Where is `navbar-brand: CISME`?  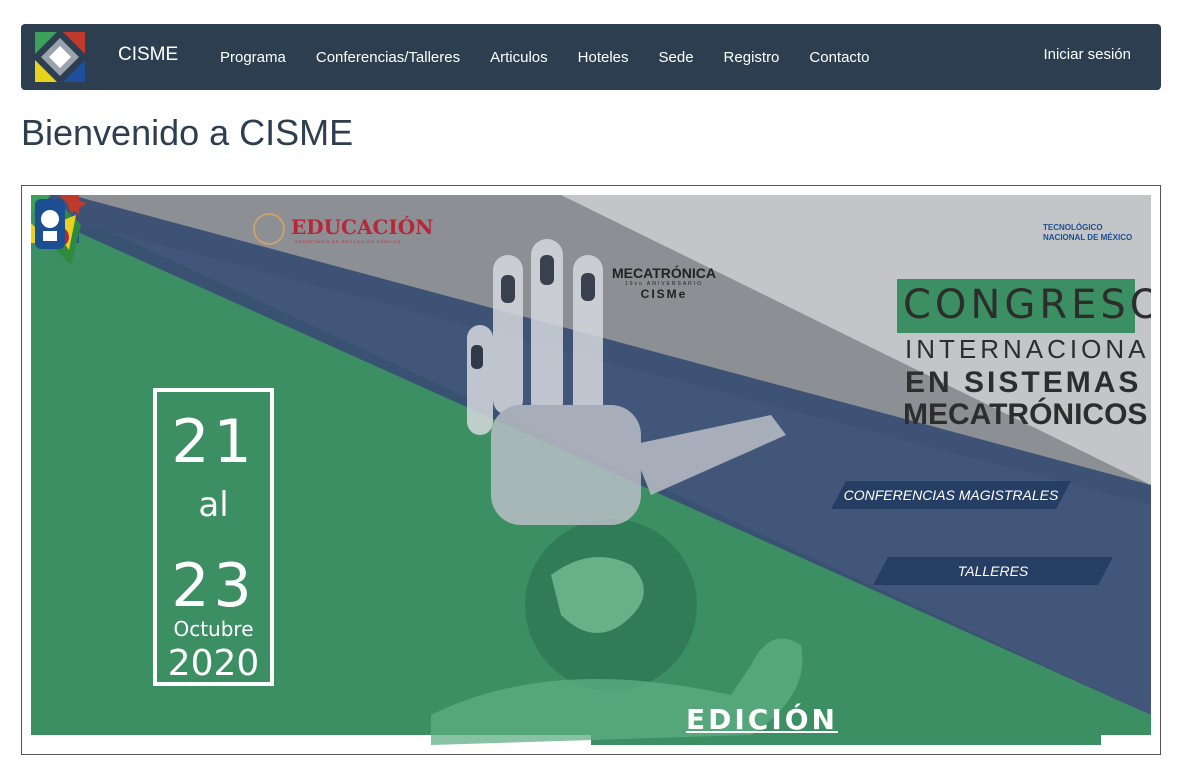 navbar-brand: CISME is located at coordinates (148, 55).